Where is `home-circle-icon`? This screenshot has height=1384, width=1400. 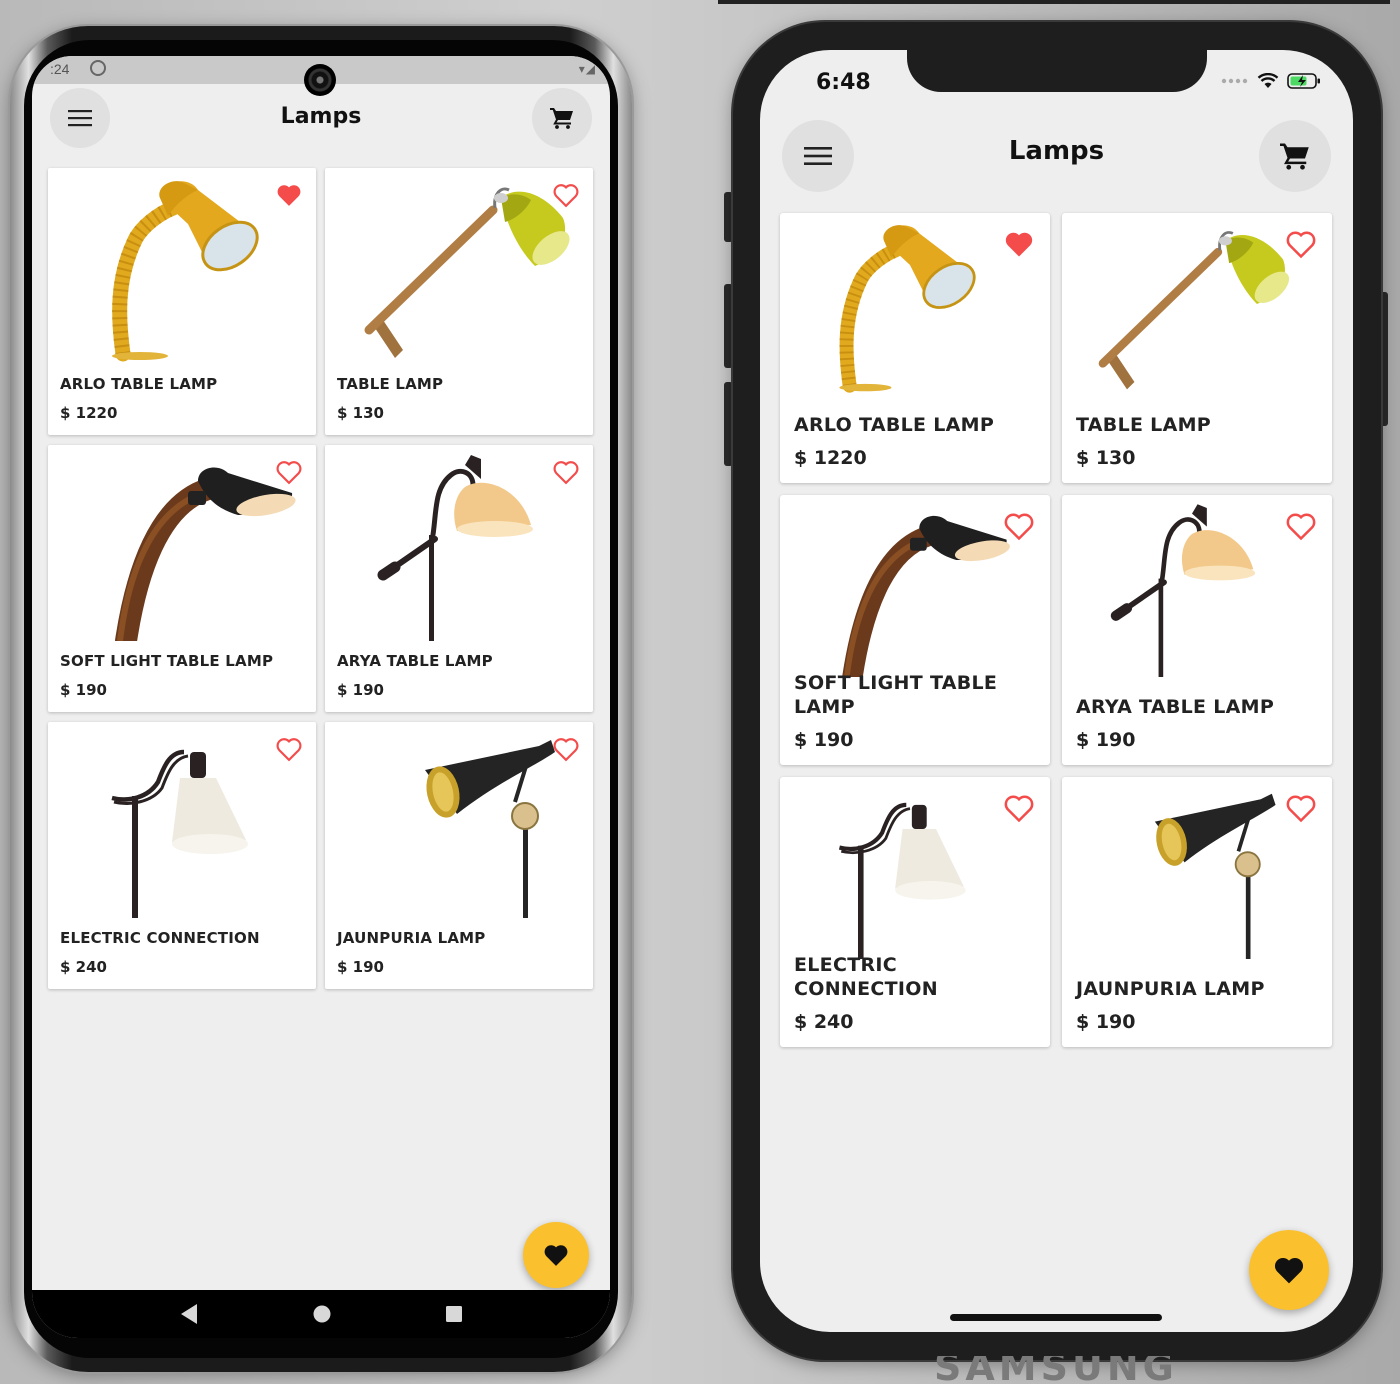
home-circle-icon is located at coordinates (322, 1314).